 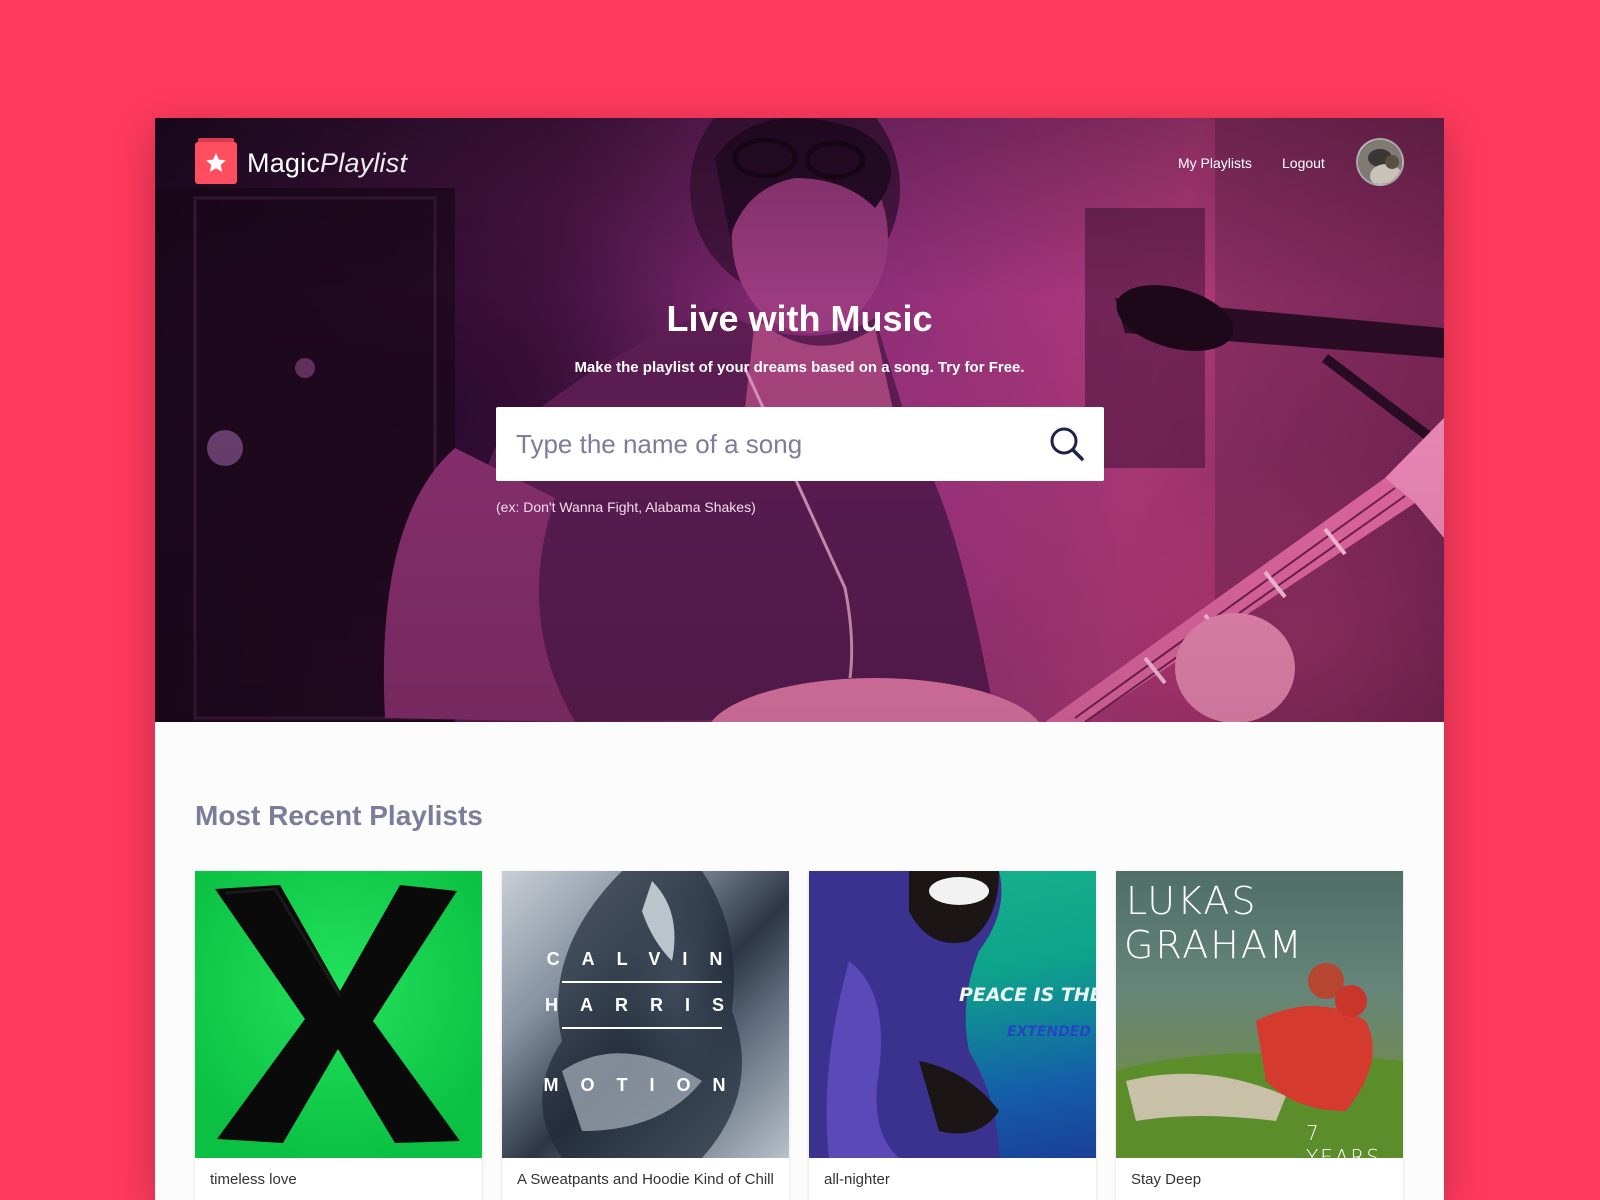 What do you see at coordinates (1344, 1139) in the screenshot?
I see `cover-caption: 7 YEARS` at bounding box center [1344, 1139].